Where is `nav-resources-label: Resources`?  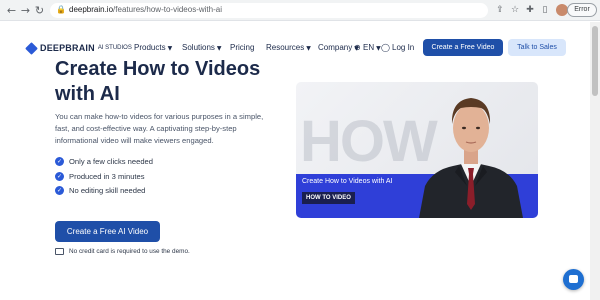
nav-resources-label: Resources is located at coordinates (285, 47).